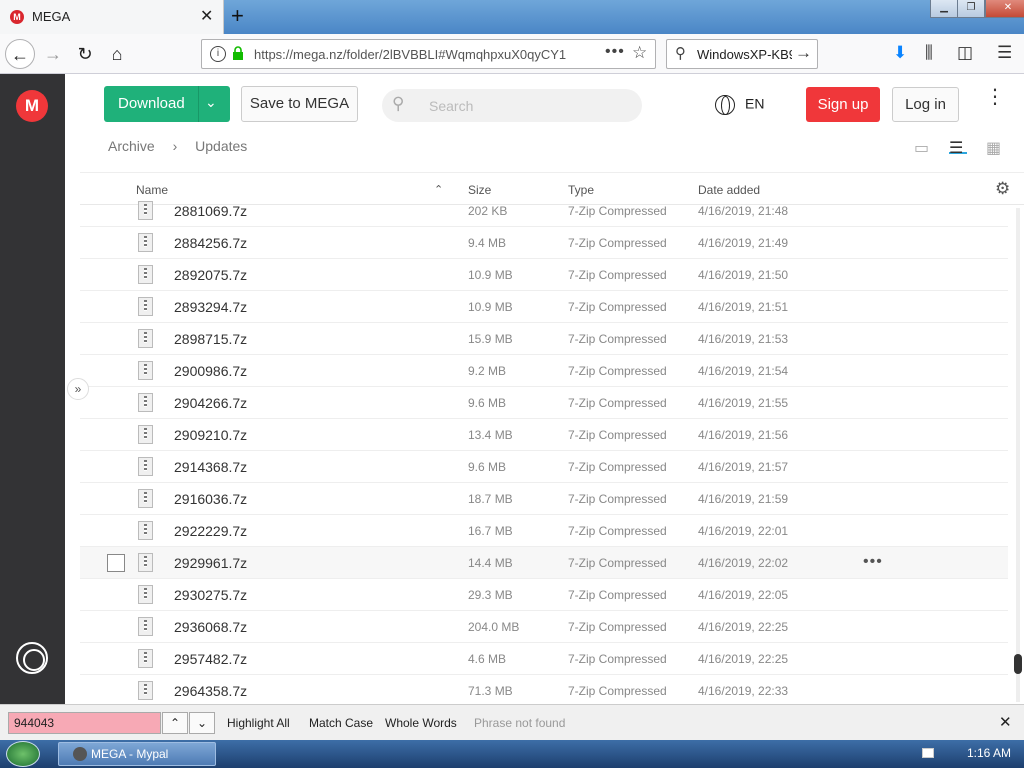  Describe the element at coordinates (112, 17) in the screenshot. I see `browser-tab: M MEGA ✕` at that location.